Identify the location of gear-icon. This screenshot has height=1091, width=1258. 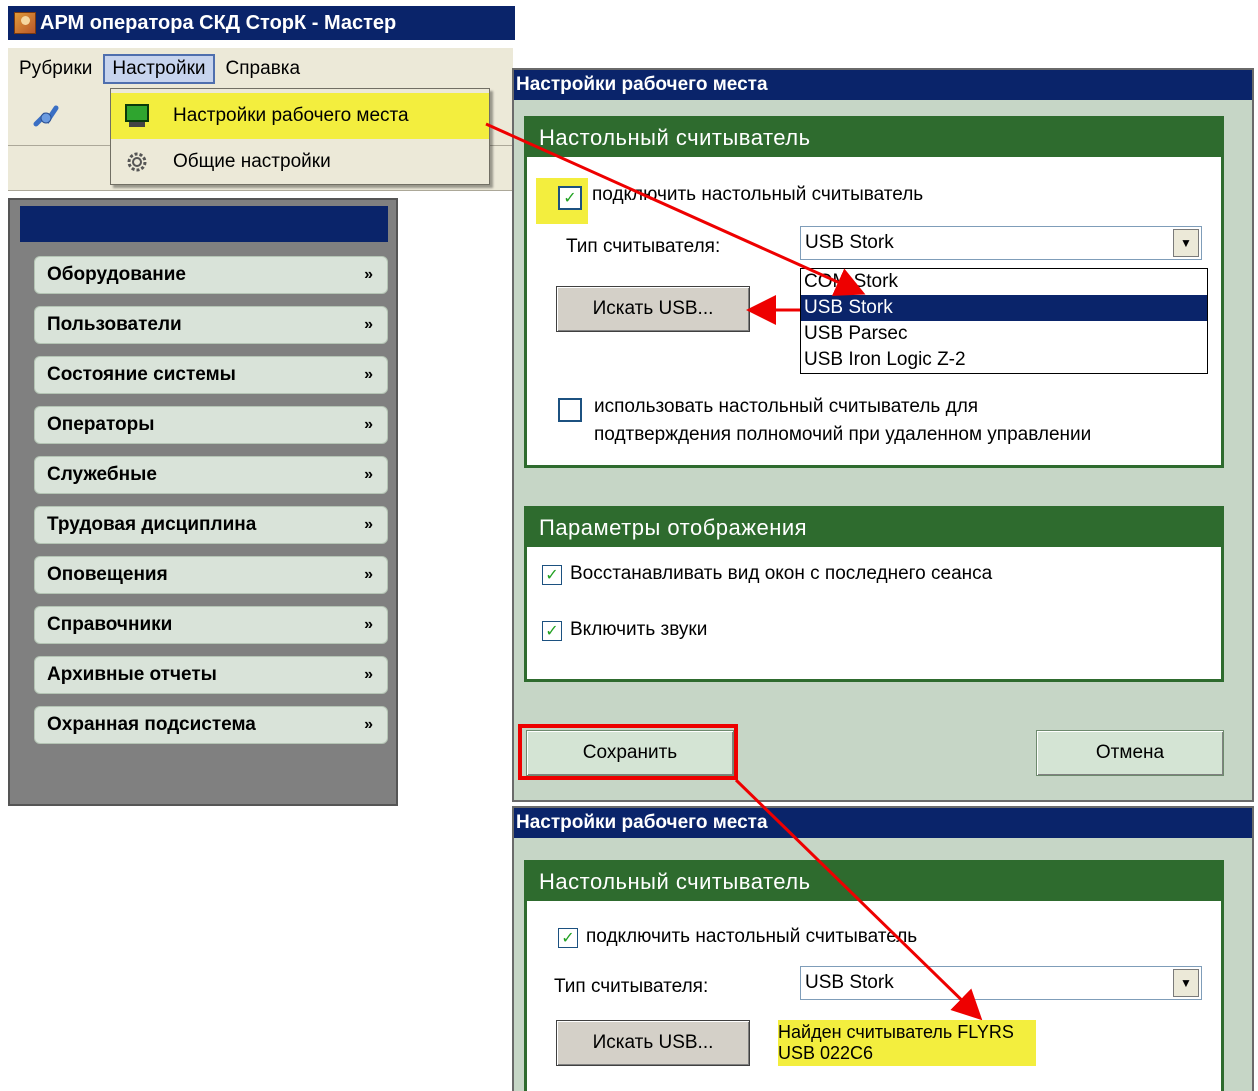
(137, 162).